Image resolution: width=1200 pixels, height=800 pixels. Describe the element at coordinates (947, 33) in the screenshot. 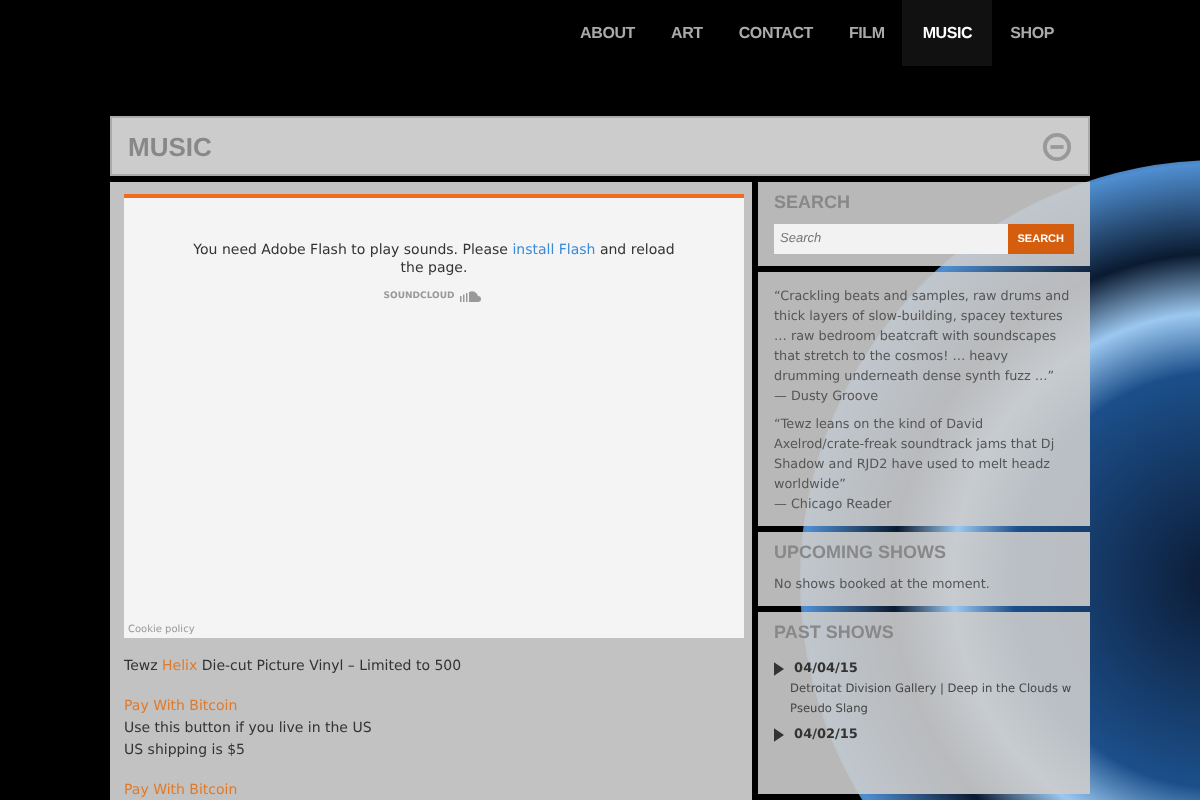

I see `nav-link: MUSIC` at that location.